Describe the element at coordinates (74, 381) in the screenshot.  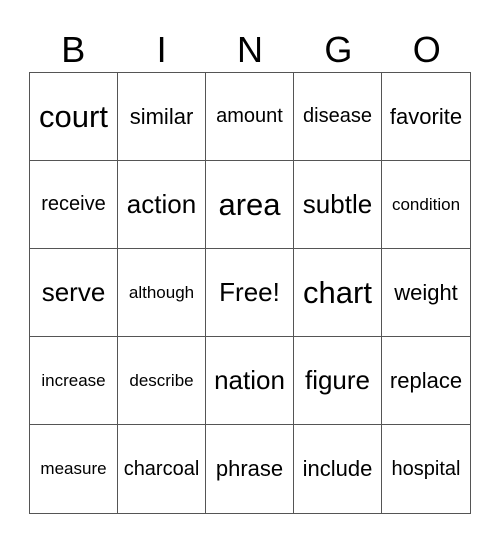
I see `bingo-cell: increase` at that location.